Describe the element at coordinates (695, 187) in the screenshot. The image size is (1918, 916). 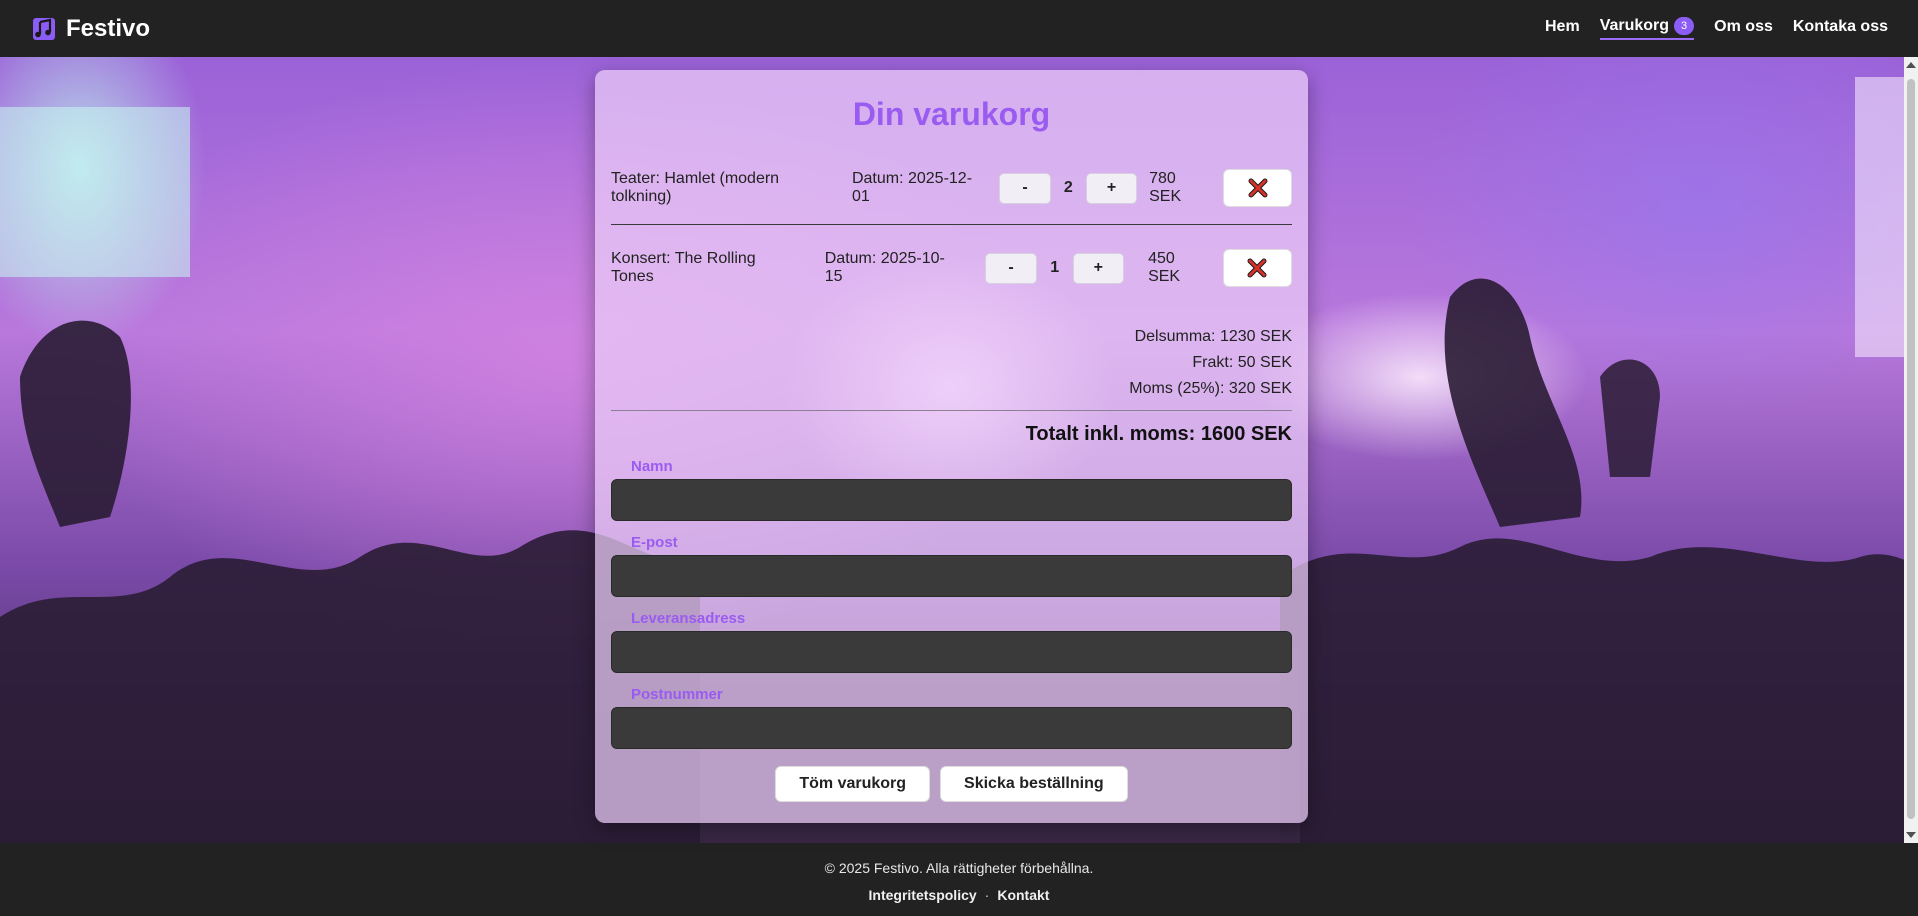
I see `item-name: Teater: Hamlet (modern tolkning)` at that location.